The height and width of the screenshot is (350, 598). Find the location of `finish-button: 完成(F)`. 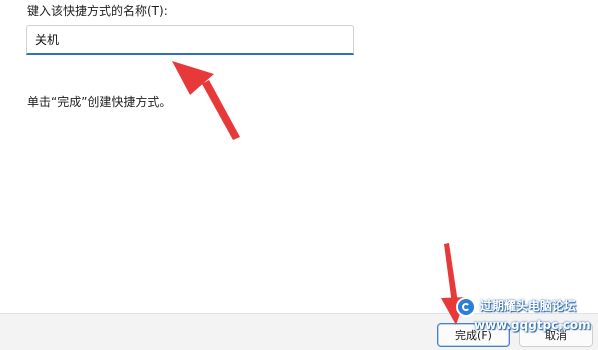

finish-button: 完成(F) is located at coordinates (473, 335).